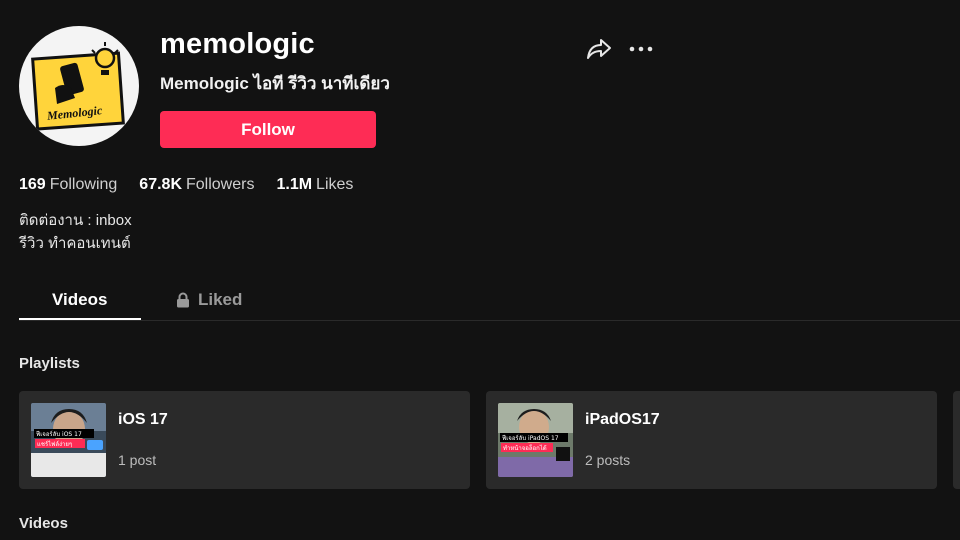  Describe the element at coordinates (59, 434) in the screenshot. I see `svg-text: ฟีเจอร์ลับ iOS 17` at that location.